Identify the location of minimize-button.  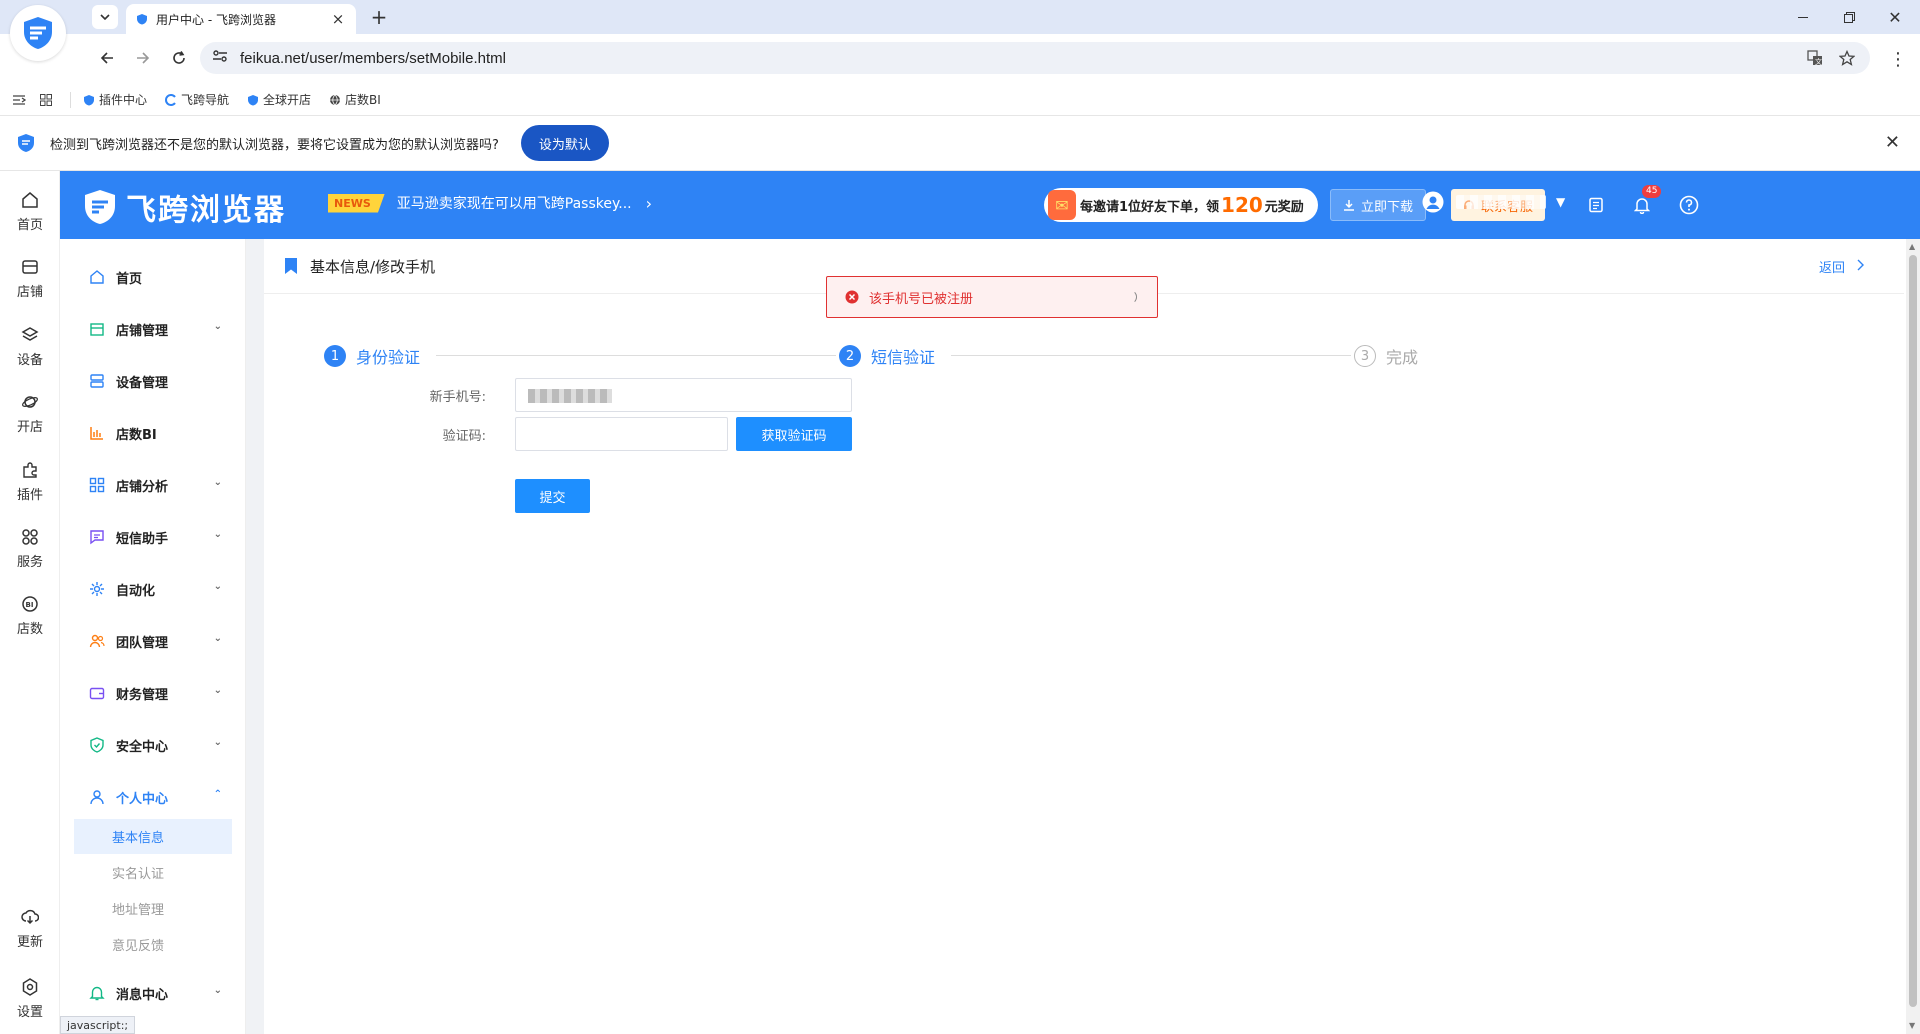
(1803, 17).